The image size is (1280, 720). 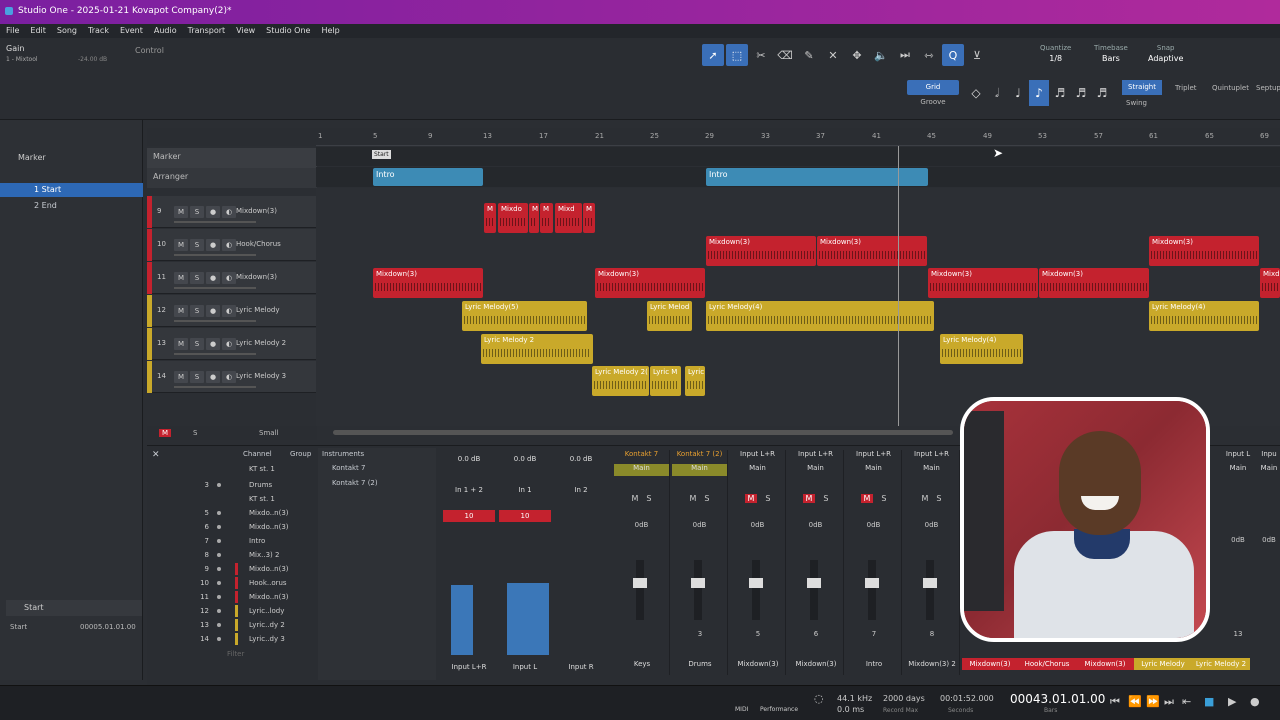 I want to click on record-icon: ●, so click(x=1255, y=701).